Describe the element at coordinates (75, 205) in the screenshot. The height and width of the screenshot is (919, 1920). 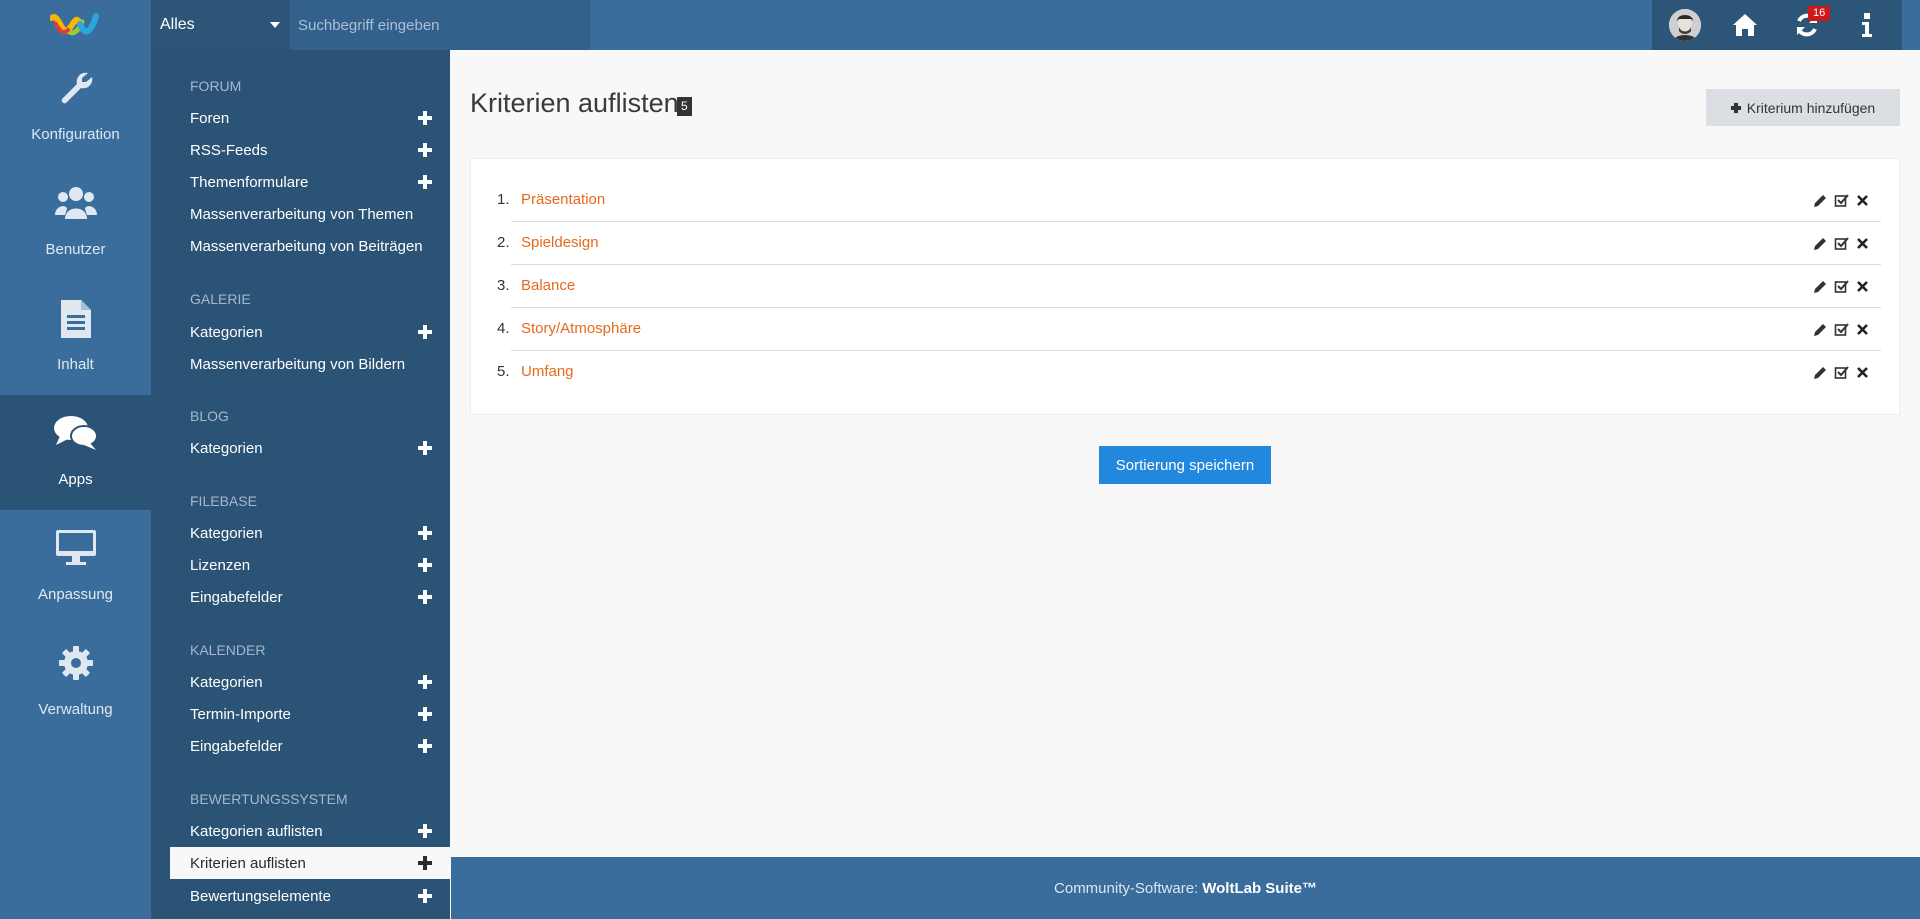
I see `users-icon` at that location.